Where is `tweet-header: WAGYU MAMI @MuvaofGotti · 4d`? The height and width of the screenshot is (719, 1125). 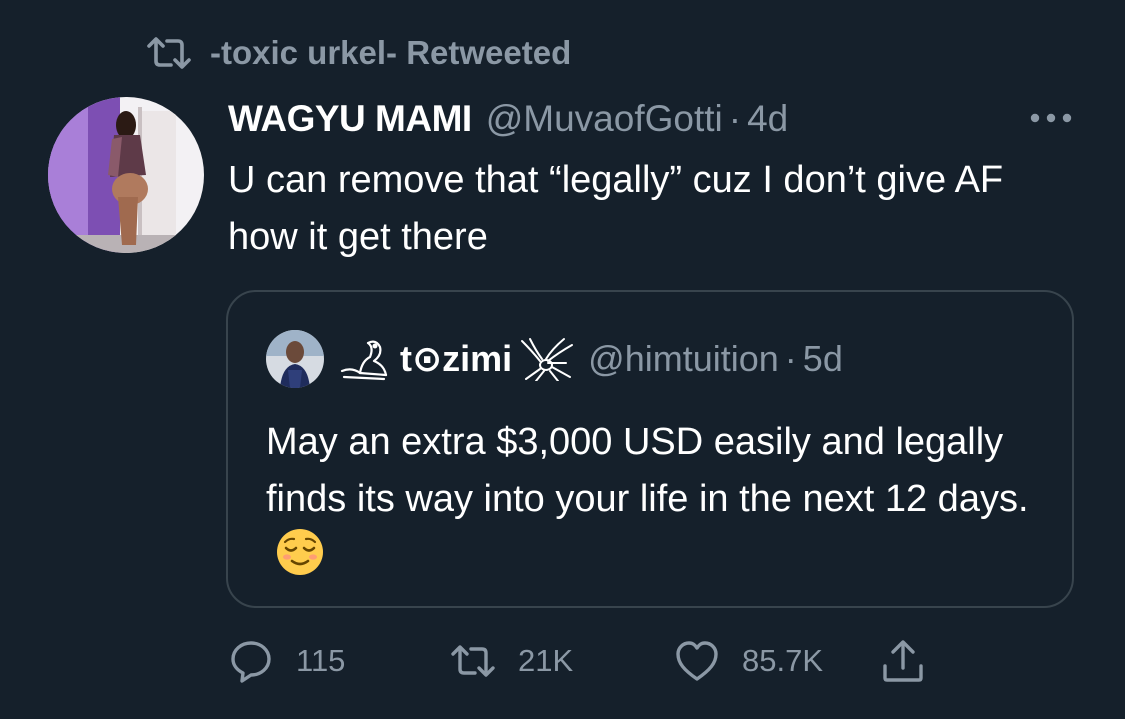
tweet-header: WAGYU MAMI @MuvaofGotti · 4d is located at coordinates (508, 119).